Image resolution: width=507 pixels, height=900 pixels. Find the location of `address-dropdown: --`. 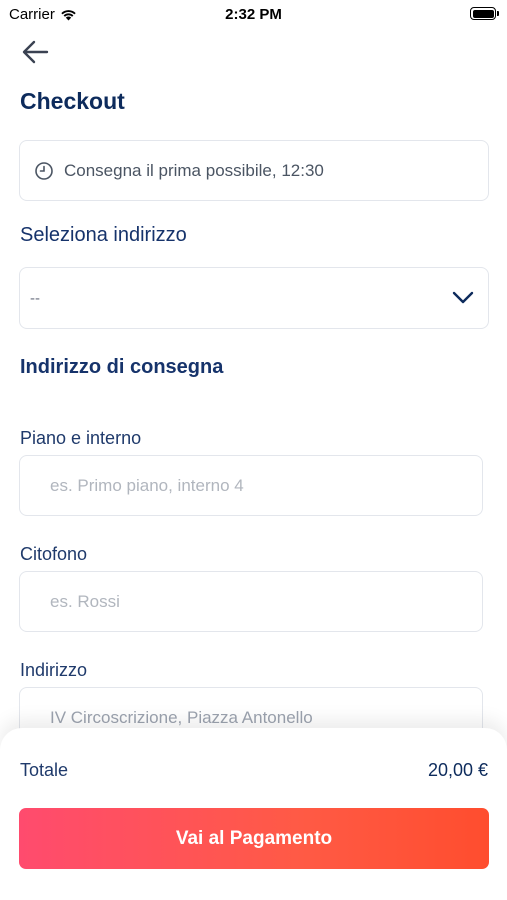

address-dropdown: -- is located at coordinates (254, 298).